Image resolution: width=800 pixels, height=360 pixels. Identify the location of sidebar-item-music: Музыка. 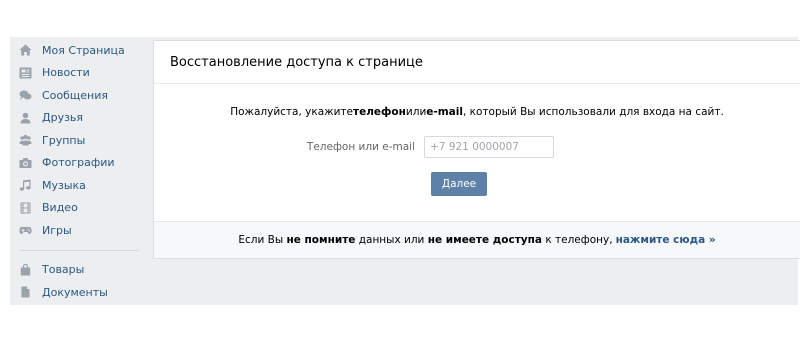
(75, 185).